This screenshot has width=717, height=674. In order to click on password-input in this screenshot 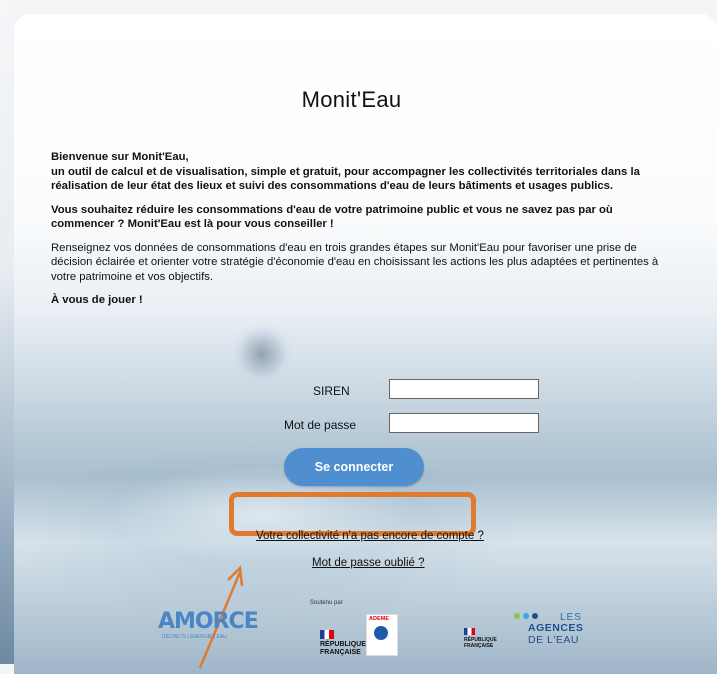, I will do `click(464, 423)`.